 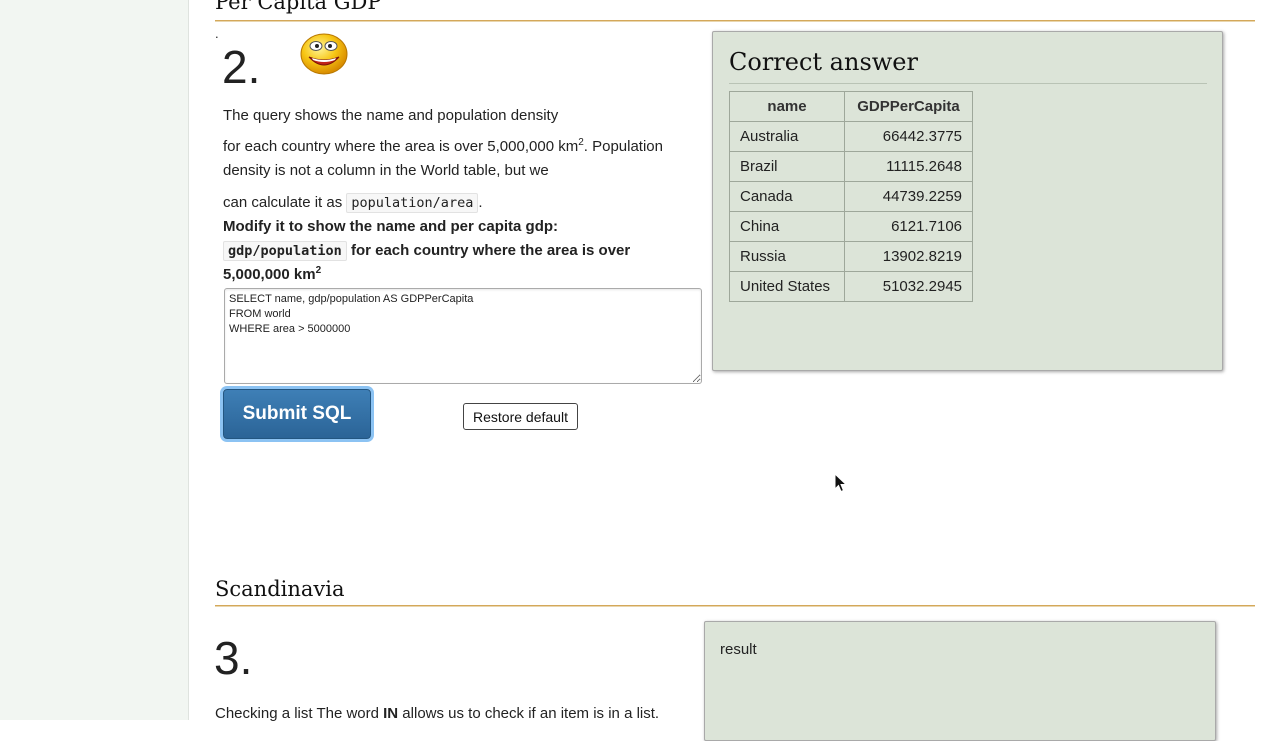 What do you see at coordinates (908, 256) in the screenshot?
I see `table-cell-value: 13902.8219` at bounding box center [908, 256].